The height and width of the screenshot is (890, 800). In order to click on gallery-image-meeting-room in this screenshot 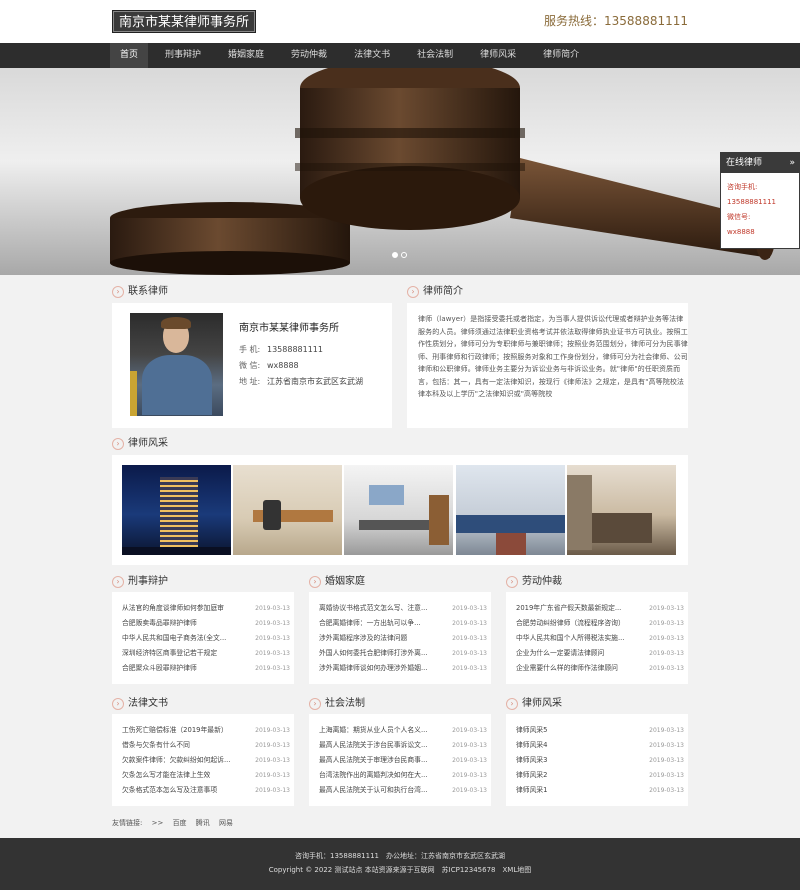, I will do `click(398, 510)`.